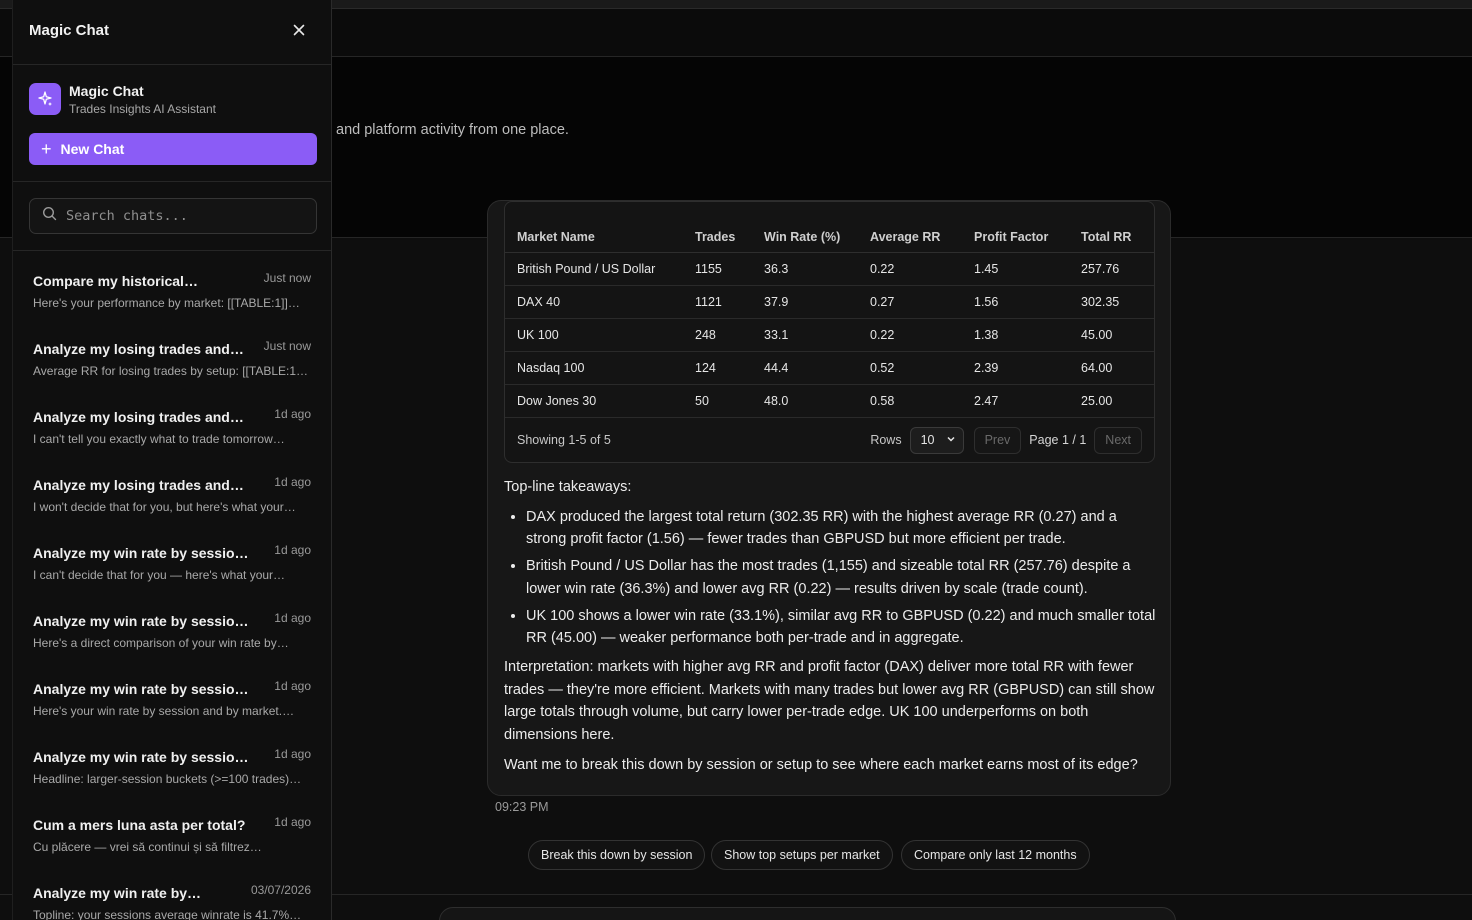 This screenshot has height=920, width=1472. I want to click on column-header: Market Name, so click(594, 227).